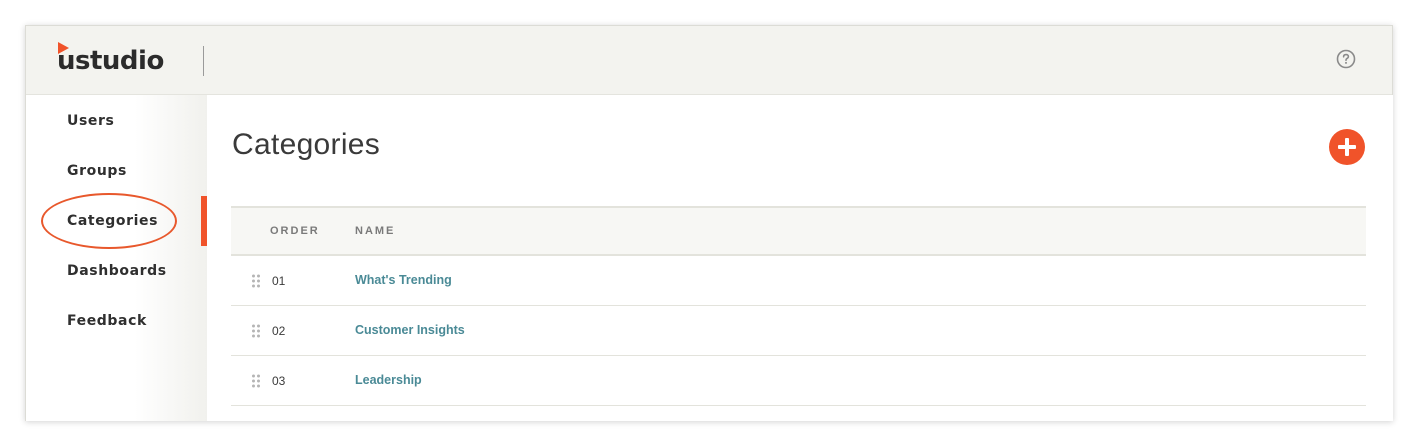 This screenshot has height=446, width=1418. What do you see at coordinates (112, 221) in the screenshot?
I see `sidebar-item-categories: Categories` at bounding box center [112, 221].